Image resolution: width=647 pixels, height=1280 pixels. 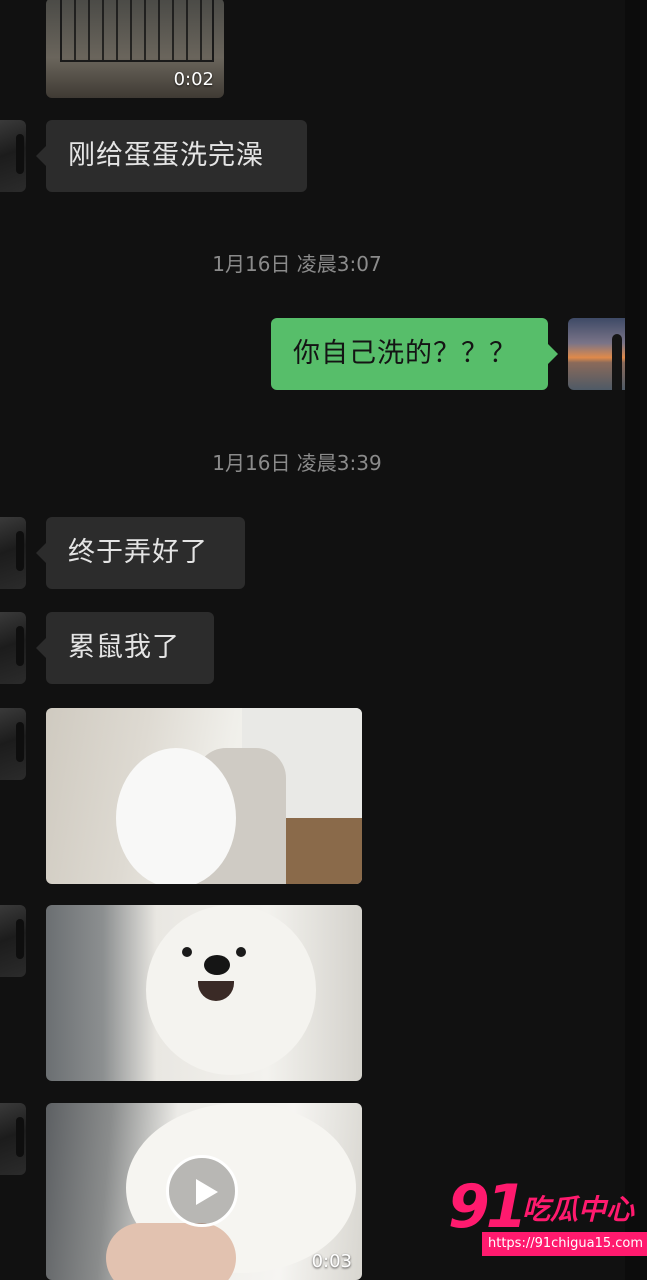 I want to click on video-duration: 0:03, so click(x=331, y=1261).